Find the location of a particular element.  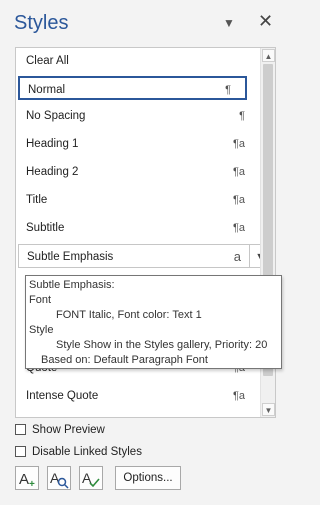

style-item-heading-2: Heading 2 ¶a is located at coordinates (137, 172).